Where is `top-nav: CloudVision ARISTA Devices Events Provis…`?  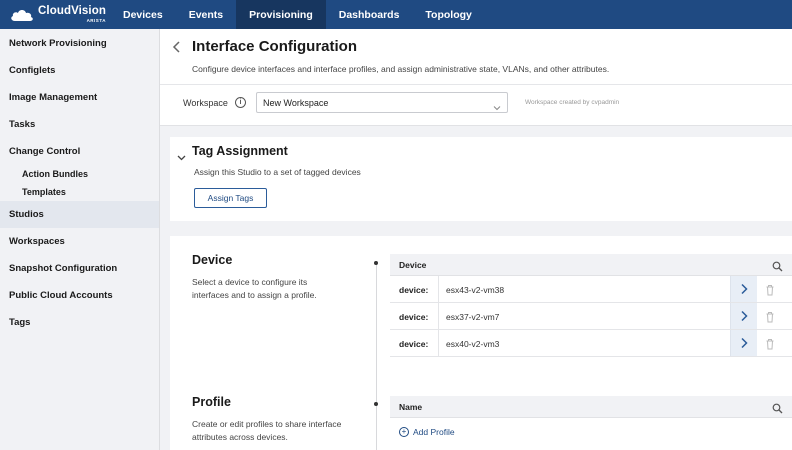 top-nav: CloudVision ARISTA Devices Events Provis… is located at coordinates (396, 14).